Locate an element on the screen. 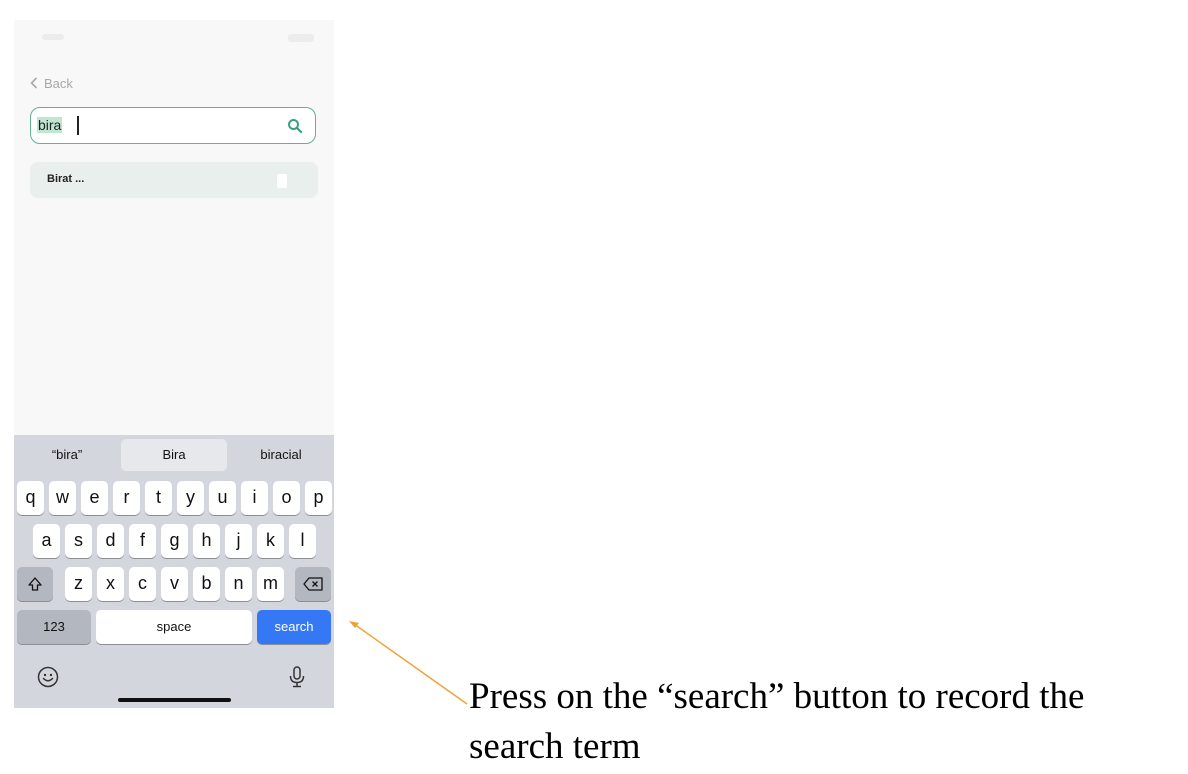  emoji-icon is located at coordinates (48, 677).